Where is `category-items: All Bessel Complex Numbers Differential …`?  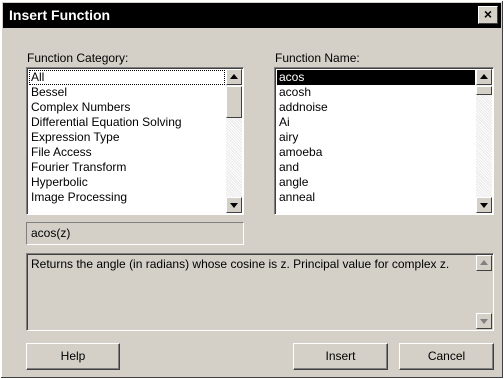 category-items: All Bessel Complex Numbers Differential … is located at coordinates (127, 137).